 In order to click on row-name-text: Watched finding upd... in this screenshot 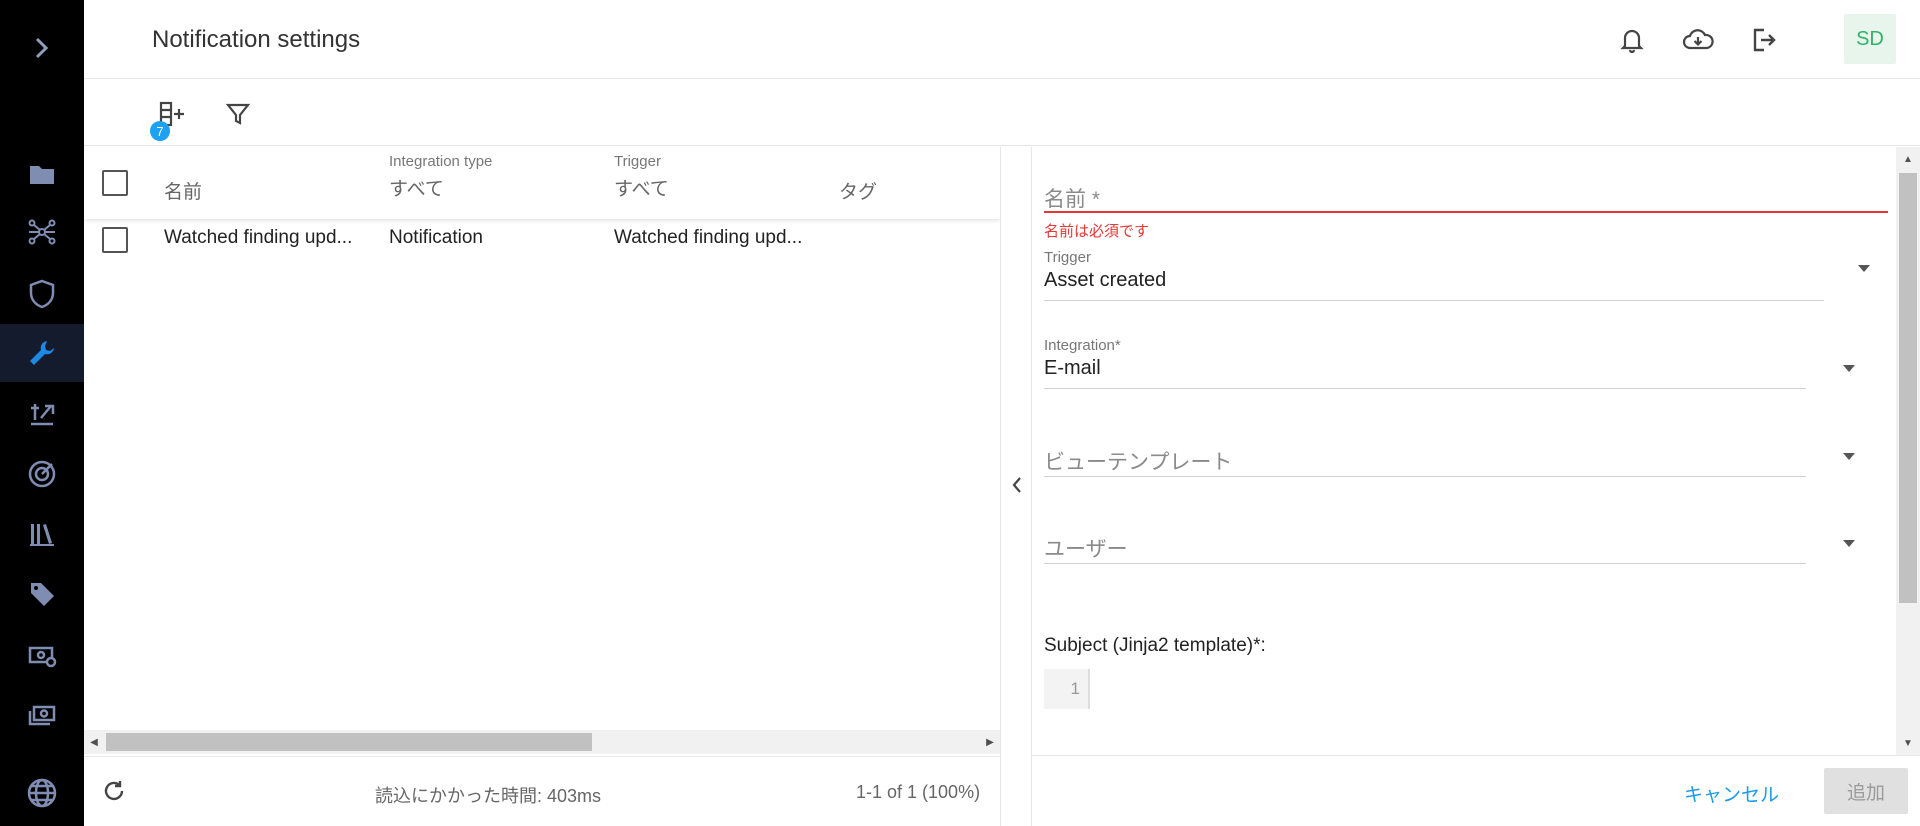, I will do `click(258, 237)`.